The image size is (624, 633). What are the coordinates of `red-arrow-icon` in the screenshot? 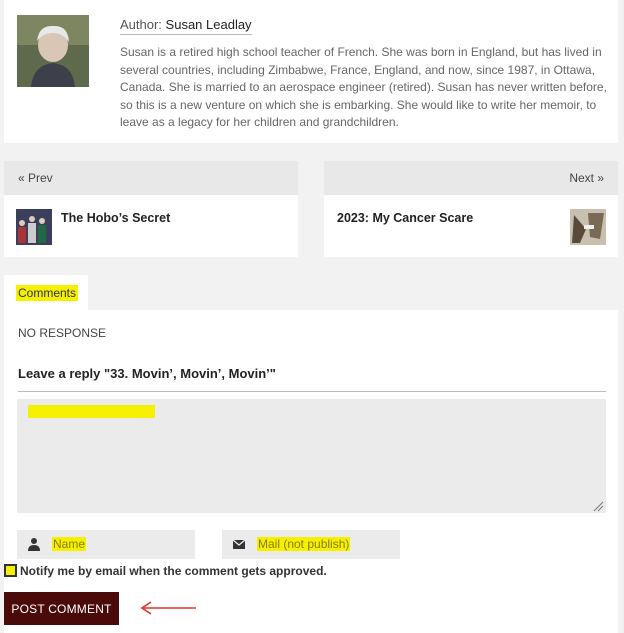 It's located at (168, 608).